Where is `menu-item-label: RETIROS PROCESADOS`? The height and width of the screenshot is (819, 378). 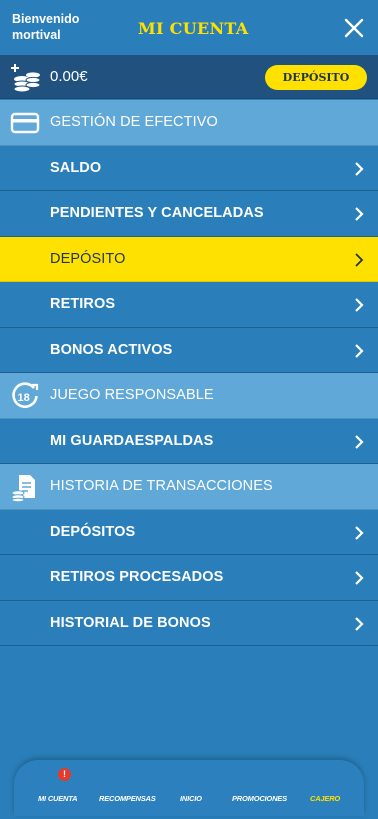 menu-item-label: RETIROS PROCESADOS is located at coordinates (137, 577).